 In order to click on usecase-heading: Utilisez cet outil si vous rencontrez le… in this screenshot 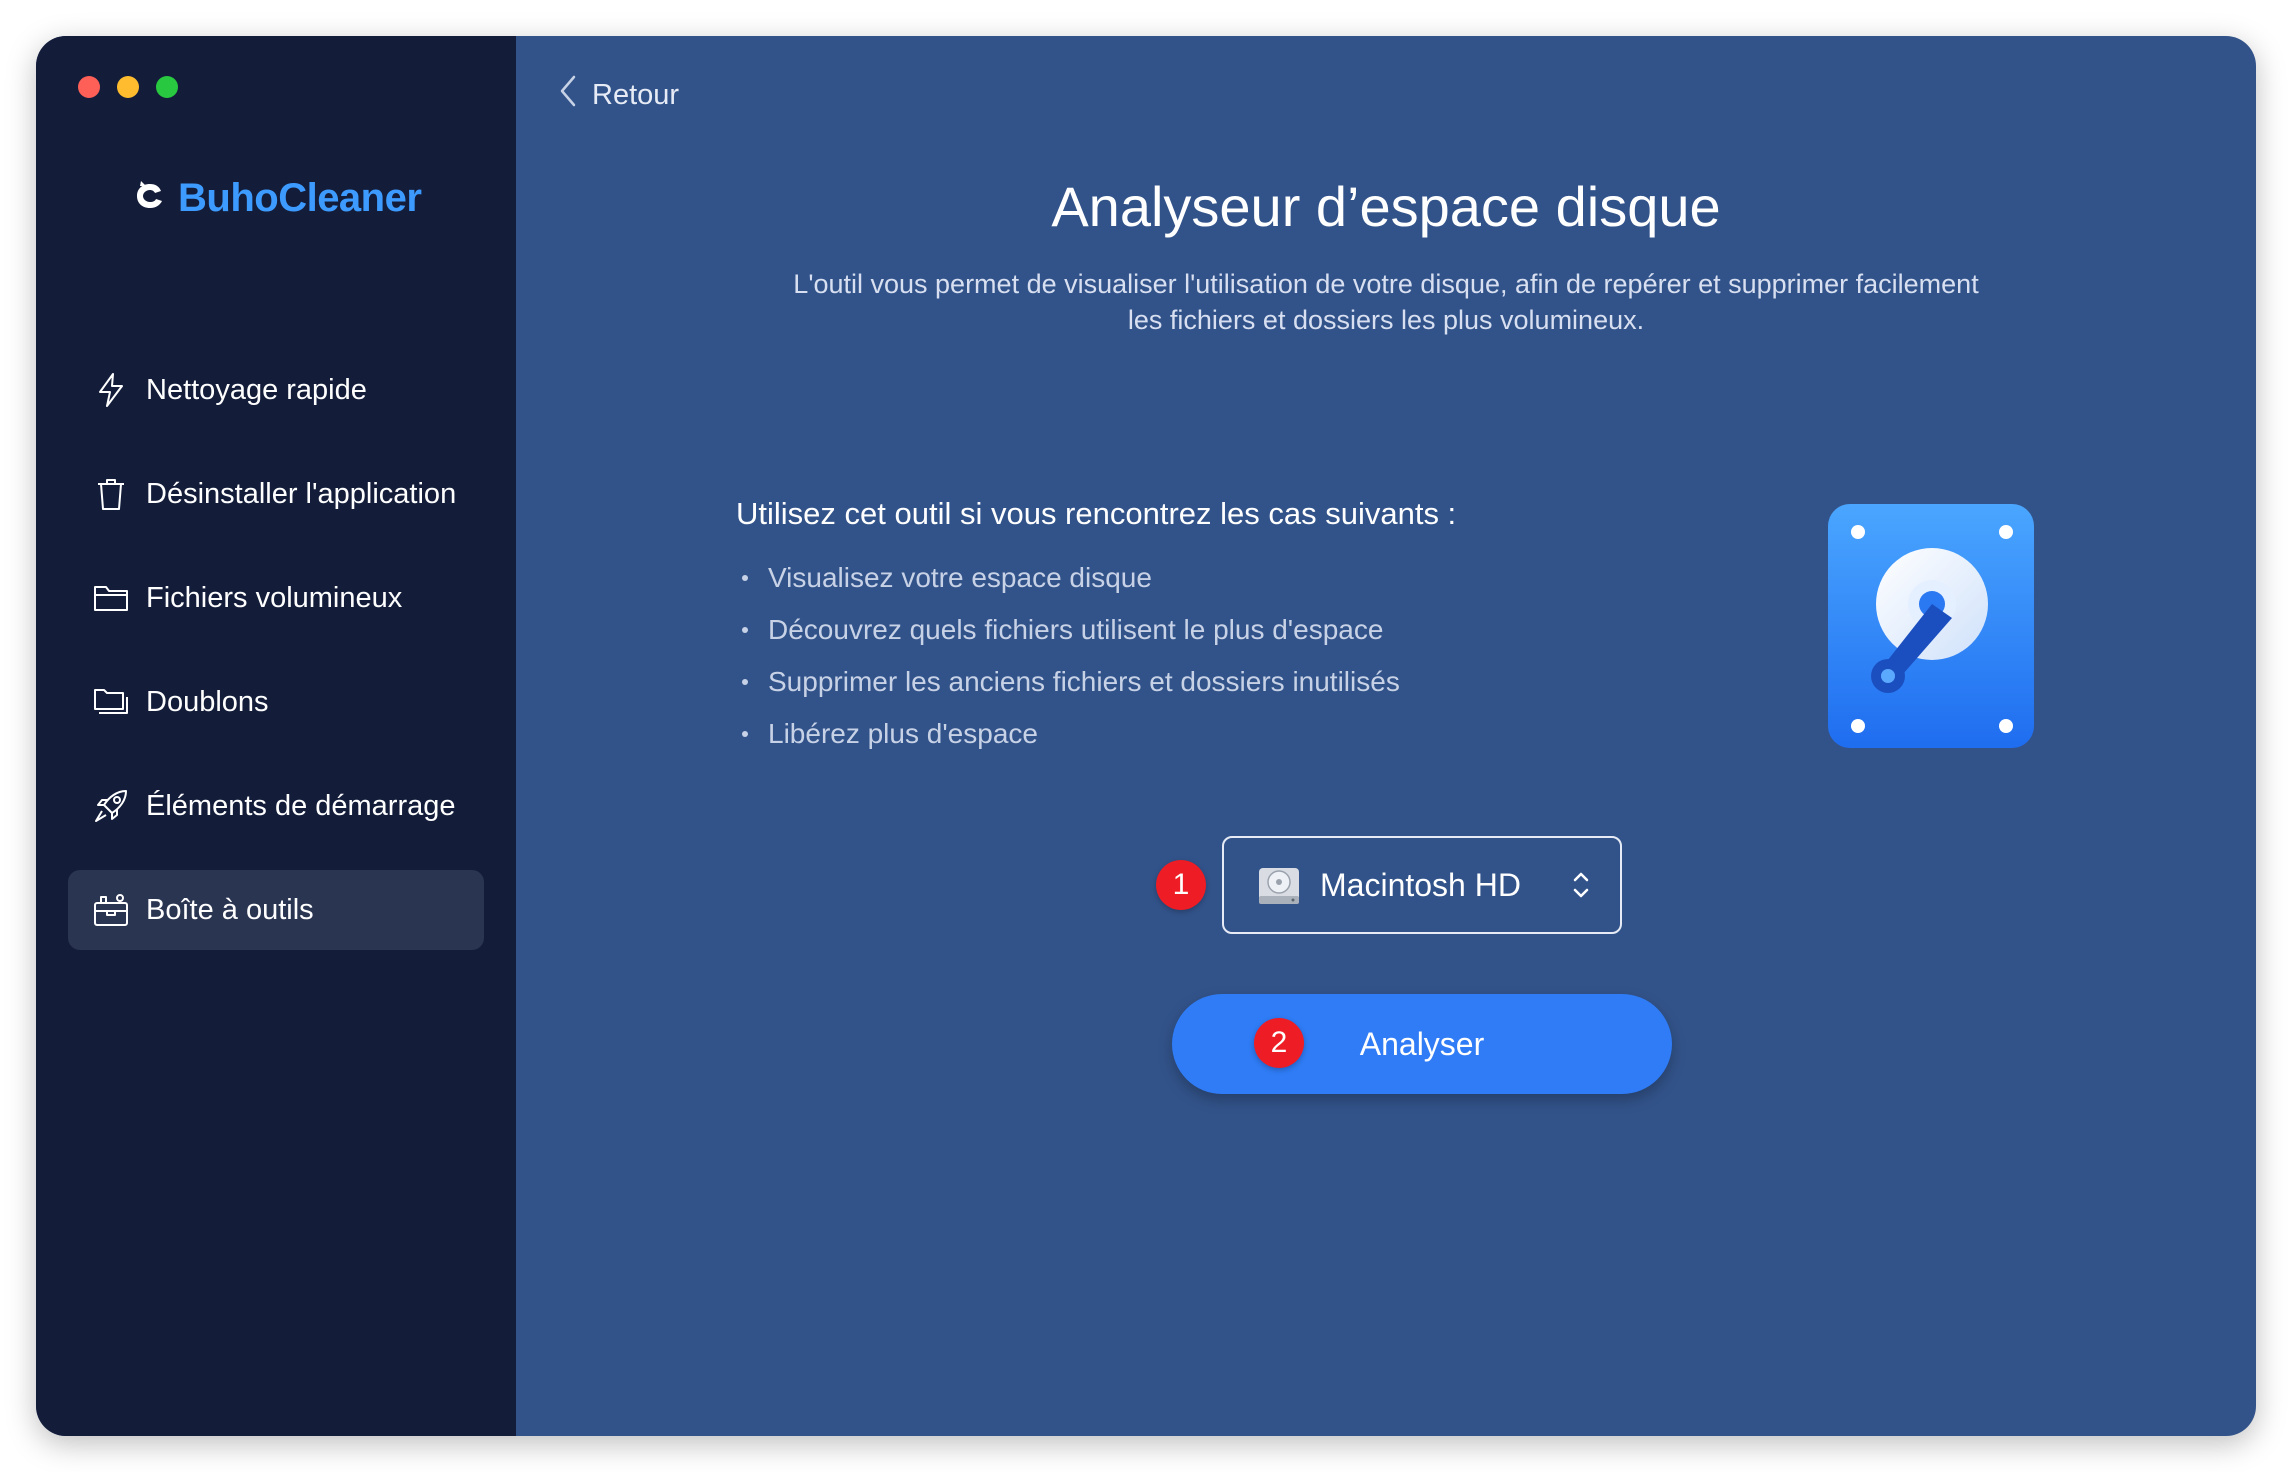, I will do `click(1096, 513)`.